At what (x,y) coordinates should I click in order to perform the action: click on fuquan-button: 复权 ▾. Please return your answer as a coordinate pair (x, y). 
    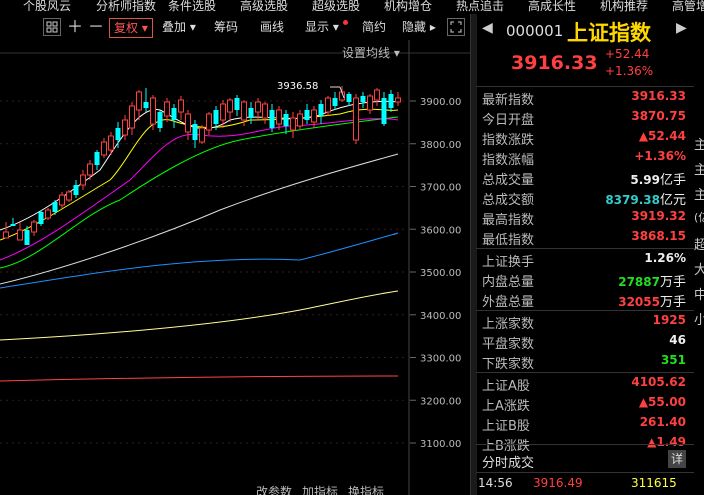
    Looking at the image, I should click on (131, 28).